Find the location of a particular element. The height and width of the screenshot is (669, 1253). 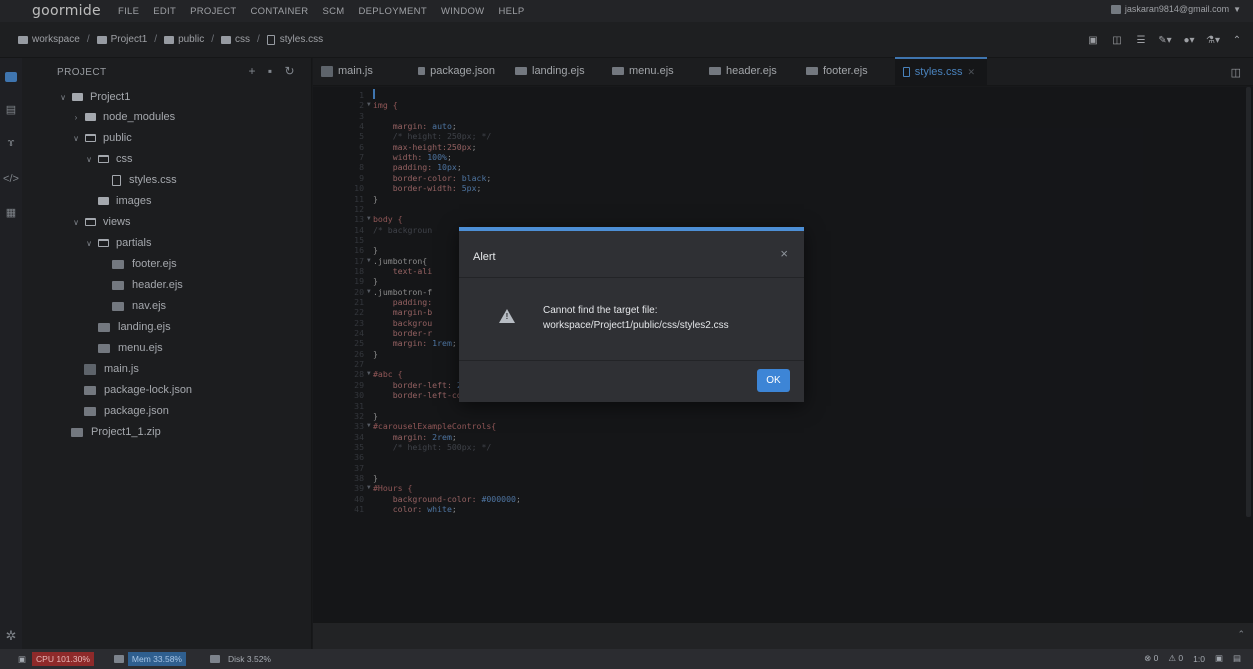

warnings-indicator: ⚠ 0 is located at coordinates (1175, 658).